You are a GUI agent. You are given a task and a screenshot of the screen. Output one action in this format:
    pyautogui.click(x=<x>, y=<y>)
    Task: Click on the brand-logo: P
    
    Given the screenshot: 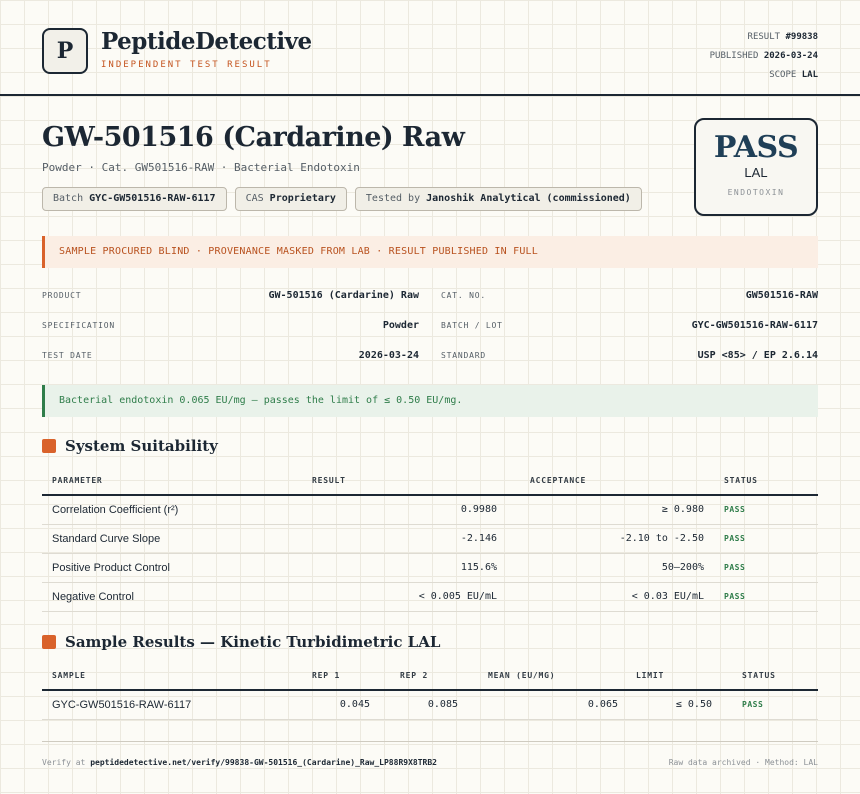 What is the action you would take?
    pyautogui.click(x=65, y=51)
    